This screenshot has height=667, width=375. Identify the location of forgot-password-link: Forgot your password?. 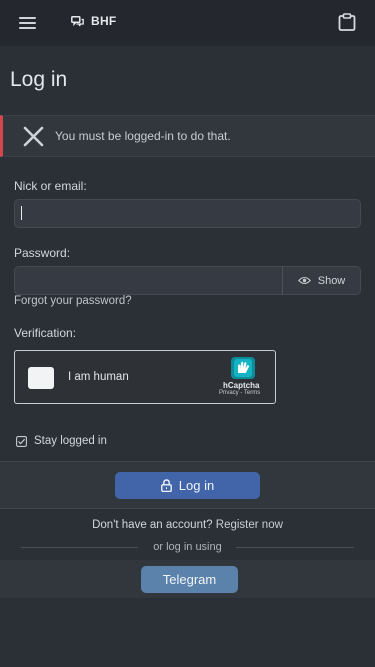
(73, 301).